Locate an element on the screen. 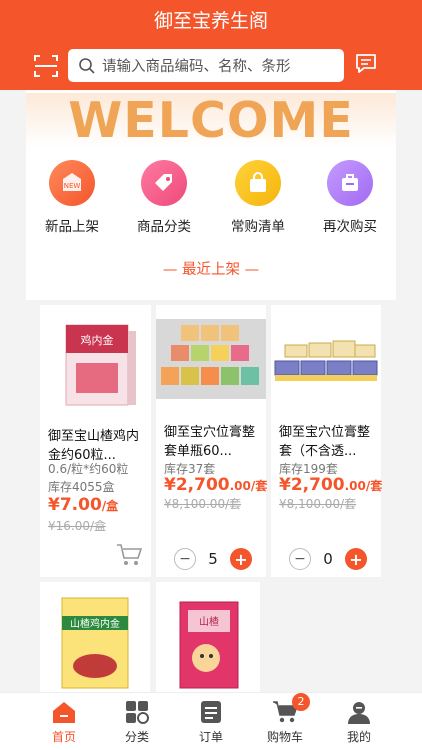 The height and width of the screenshot is (750, 422). welcome-banner: WELCOME is located at coordinates (211, 120).